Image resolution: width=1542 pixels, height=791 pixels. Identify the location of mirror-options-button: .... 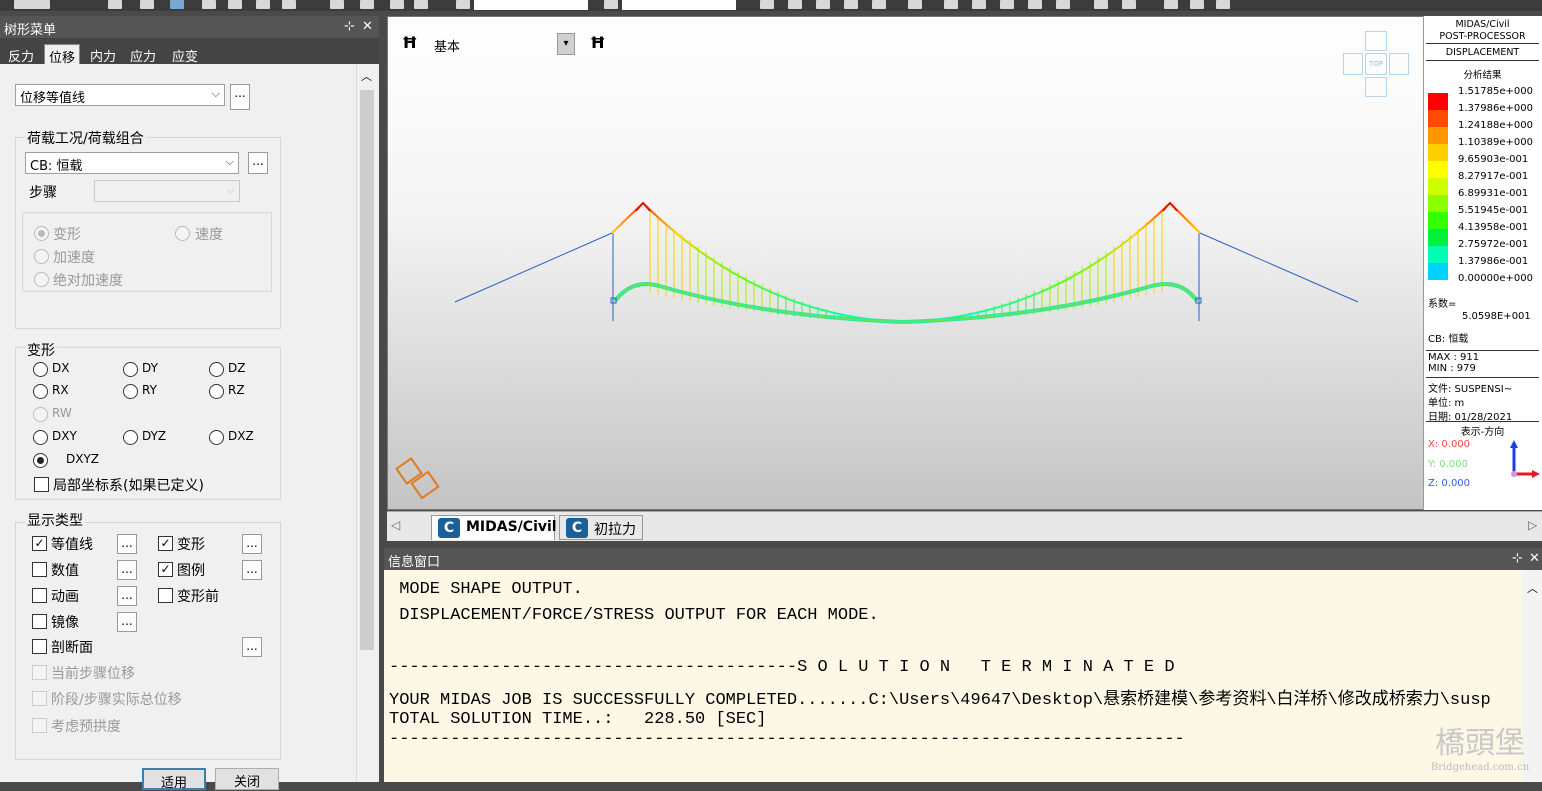
(127, 622).